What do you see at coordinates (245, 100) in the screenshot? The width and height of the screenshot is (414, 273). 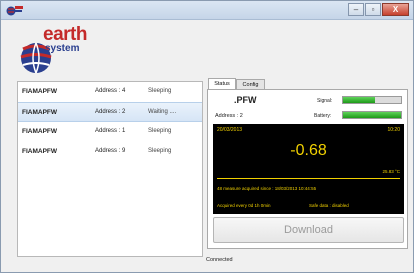 I see `device-title: .PFW` at bounding box center [245, 100].